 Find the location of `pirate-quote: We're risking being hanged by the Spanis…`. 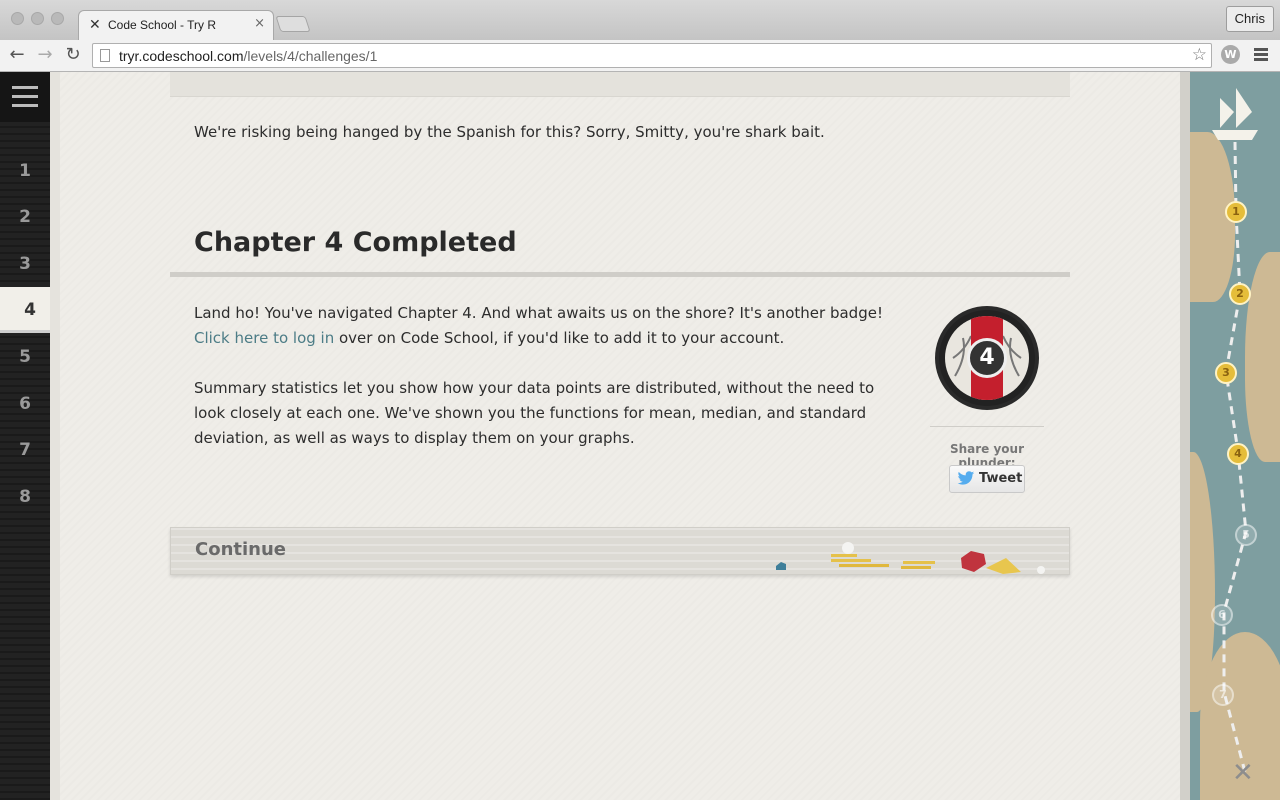

pirate-quote: We're risking being hanged by the Spanis… is located at coordinates (509, 132).